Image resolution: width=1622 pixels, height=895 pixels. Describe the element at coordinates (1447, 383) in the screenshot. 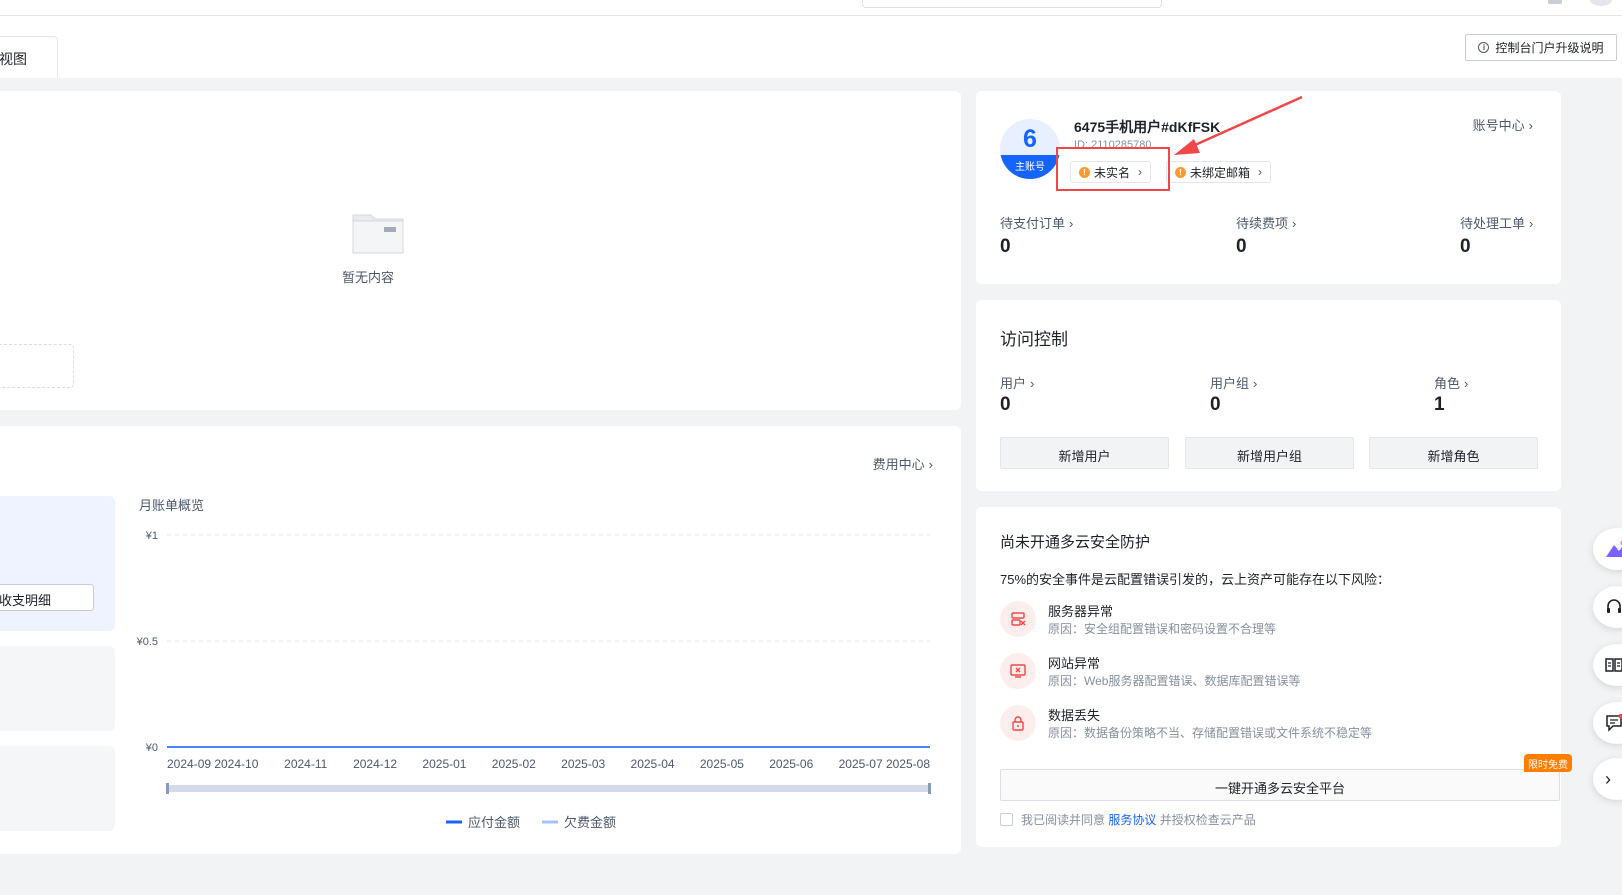

I see `roles-label: 角色` at that location.